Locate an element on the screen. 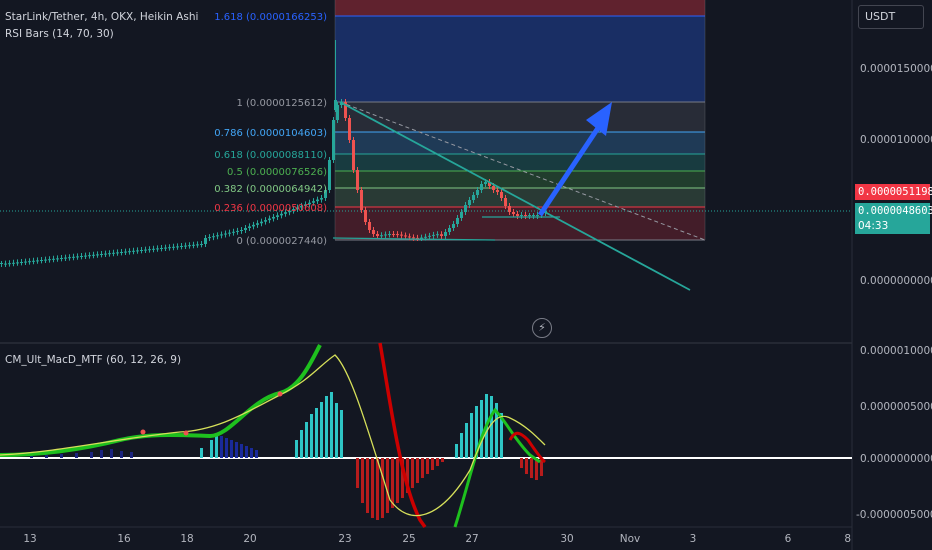 The image size is (932, 550). symbol-title: StarLink/Tether, 4h, OKX, Heikin Ashi is located at coordinates (101, 17).